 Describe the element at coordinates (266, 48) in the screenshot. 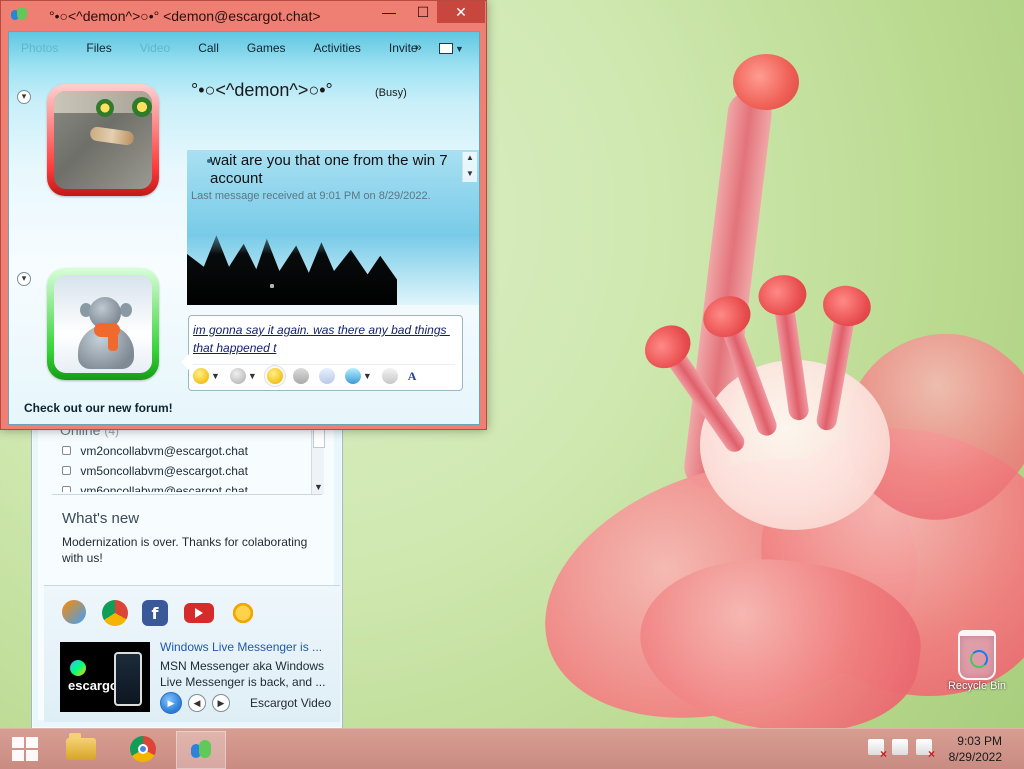

I see `tab-games: Games` at that location.